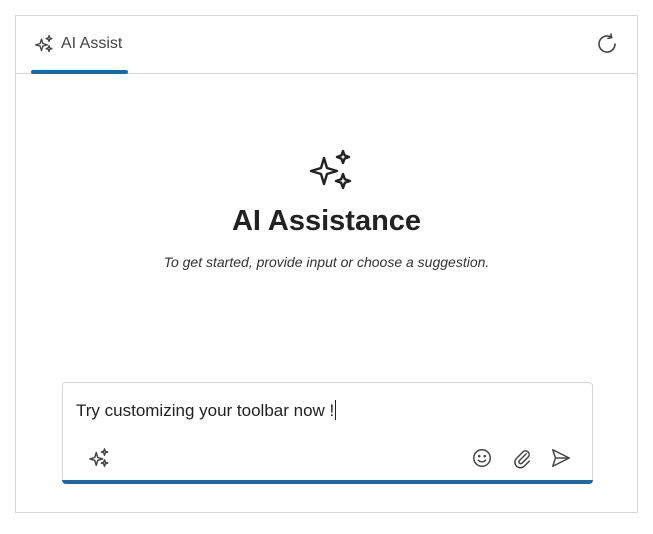  What do you see at coordinates (326, 221) in the screenshot?
I see `page-title: AI Assistance` at bounding box center [326, 221].